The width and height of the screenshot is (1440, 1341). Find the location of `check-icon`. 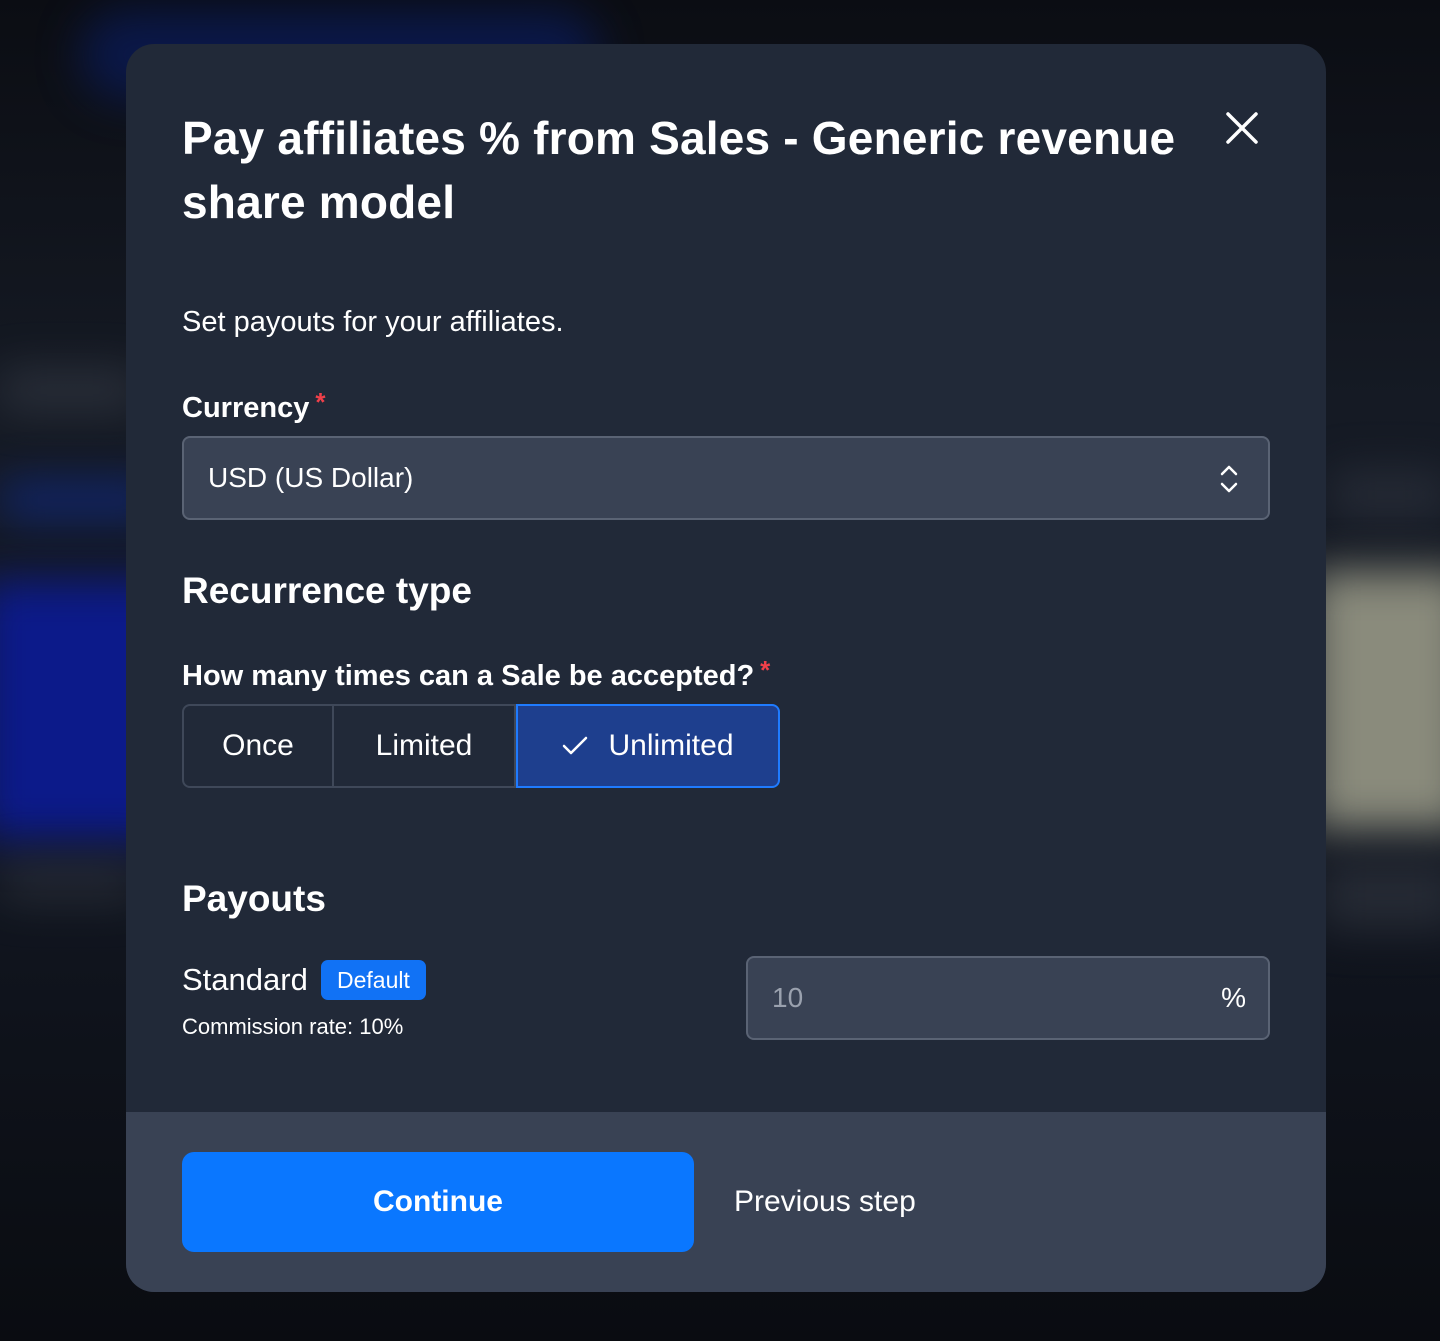

check-icon is located at coordinates (575, 745).